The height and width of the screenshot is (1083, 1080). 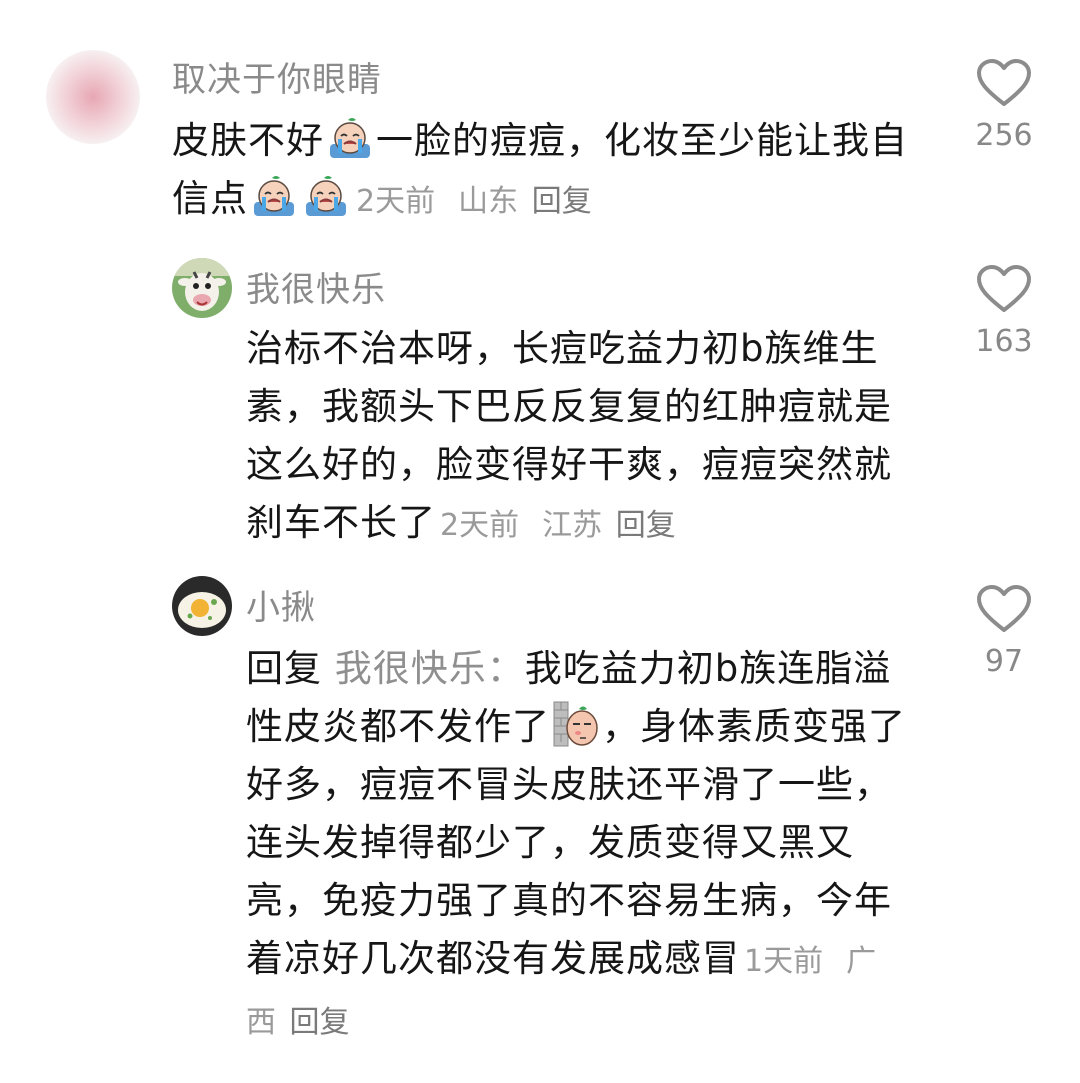 I want to click on comment-text: 皮肤不好 一脸的痘痘，化妆至少能让我自信点 2天前 山东 回复, so click(x=542, y=171).